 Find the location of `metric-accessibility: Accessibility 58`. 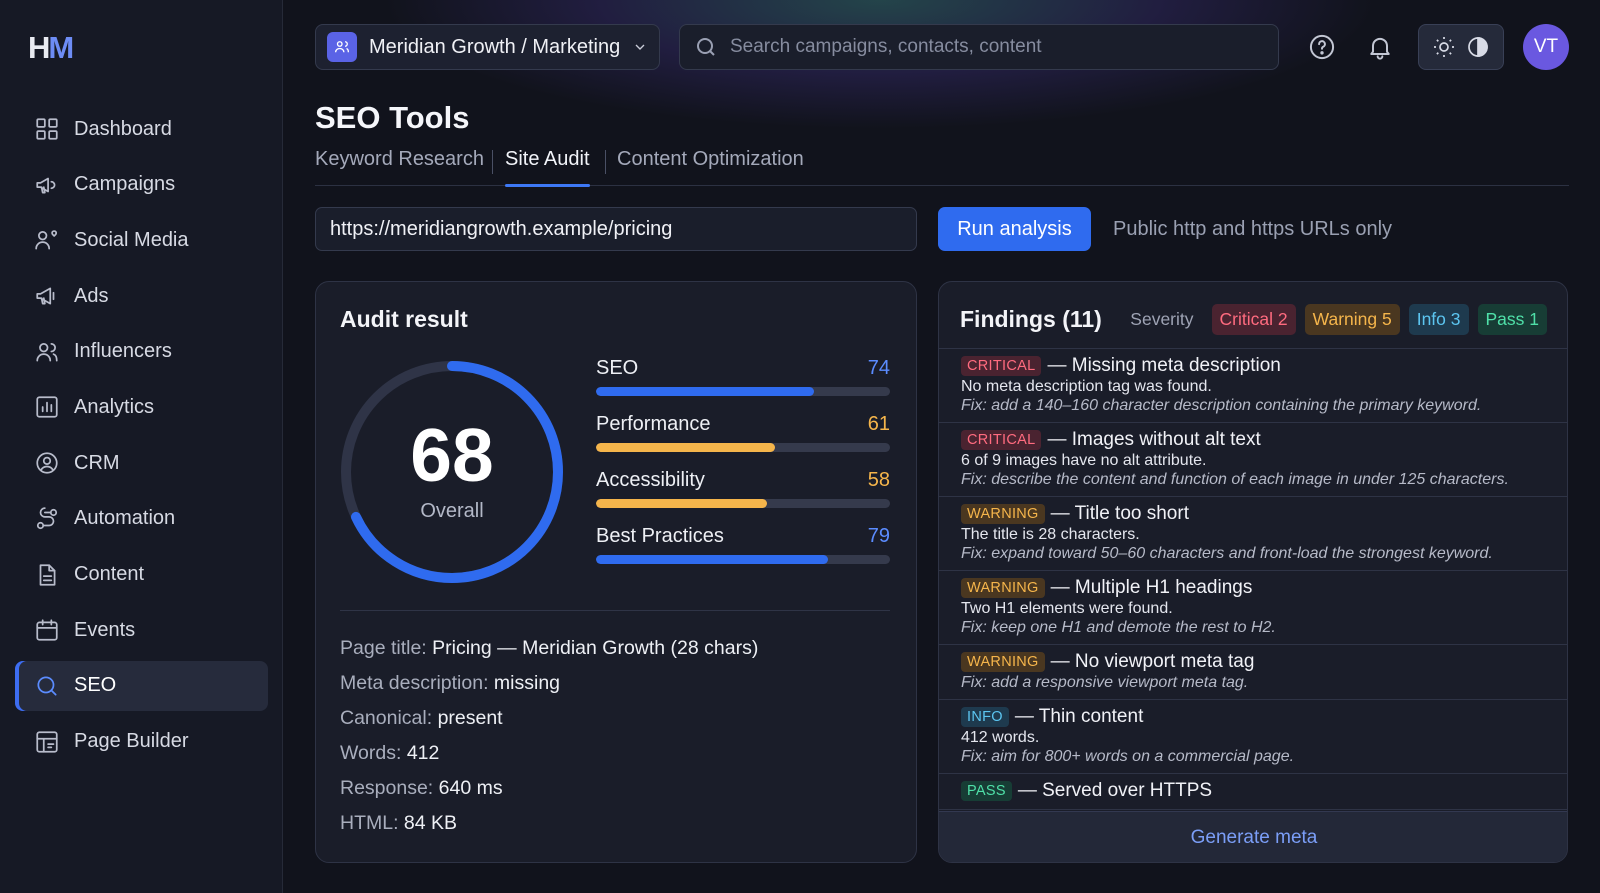

metric-accessibility: Accessibility 58 is located at coordinates (743, 488).